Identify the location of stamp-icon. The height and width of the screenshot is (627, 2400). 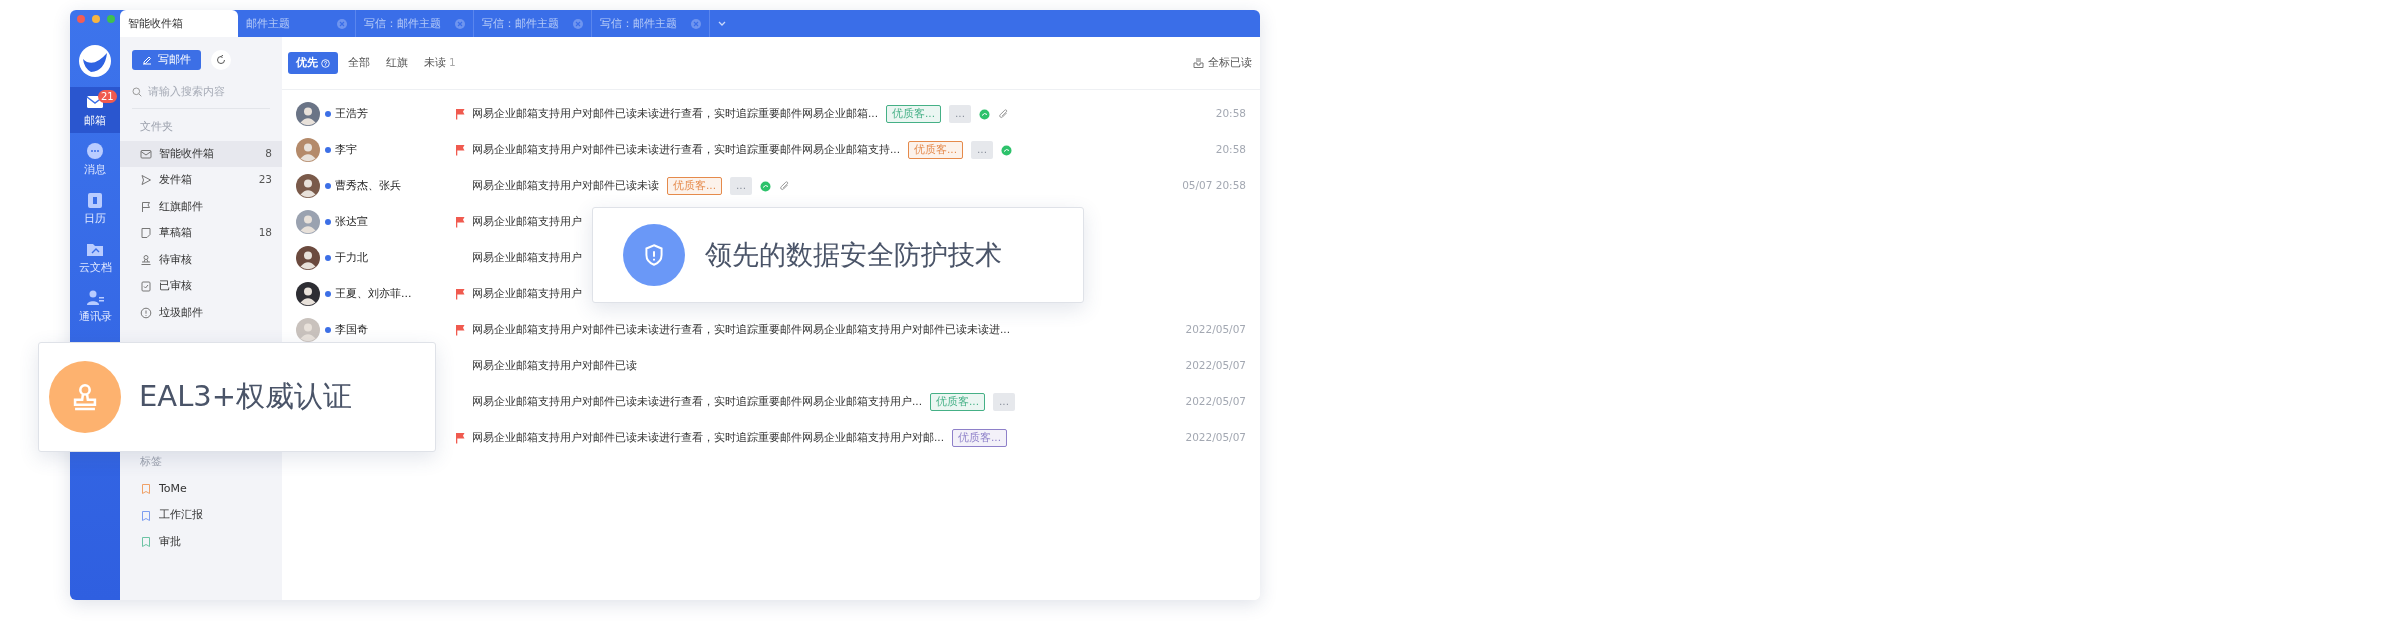
(146, 259).